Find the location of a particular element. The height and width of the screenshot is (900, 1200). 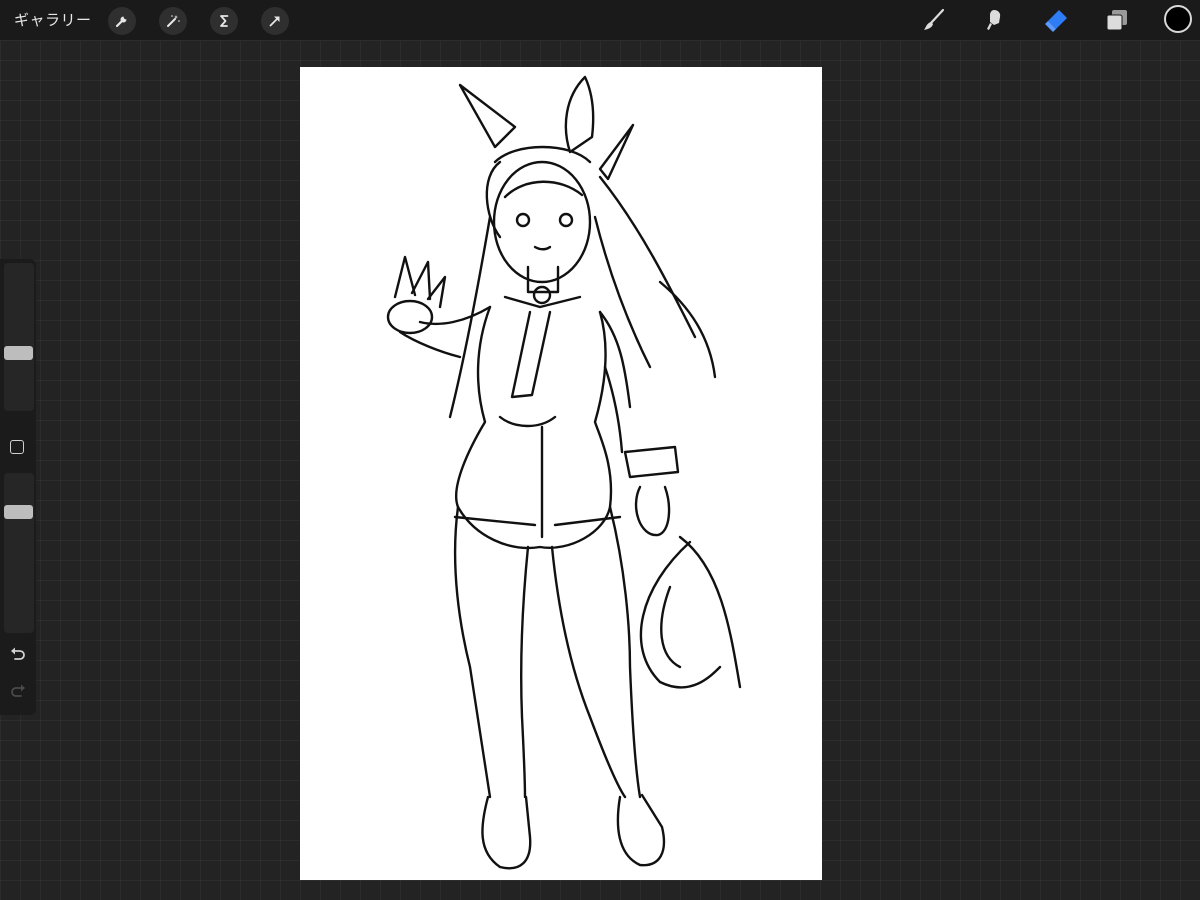

transform-button is located at coordinates (275, 21).